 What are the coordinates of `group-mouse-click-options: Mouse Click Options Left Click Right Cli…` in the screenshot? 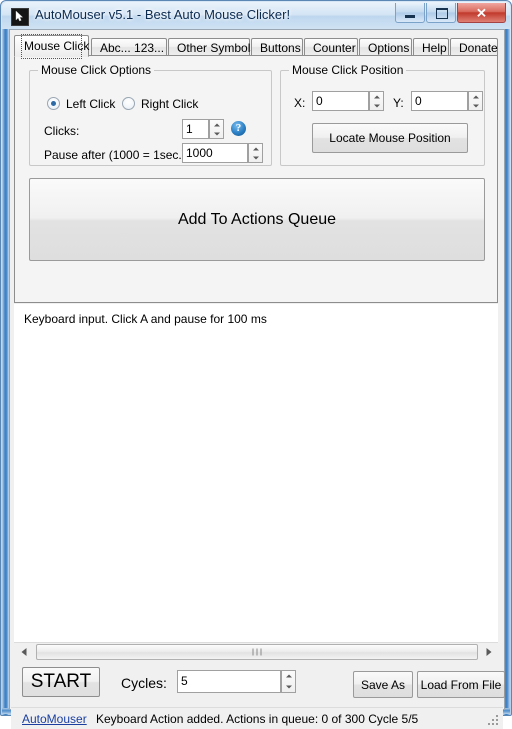 It's located at (150, 114).